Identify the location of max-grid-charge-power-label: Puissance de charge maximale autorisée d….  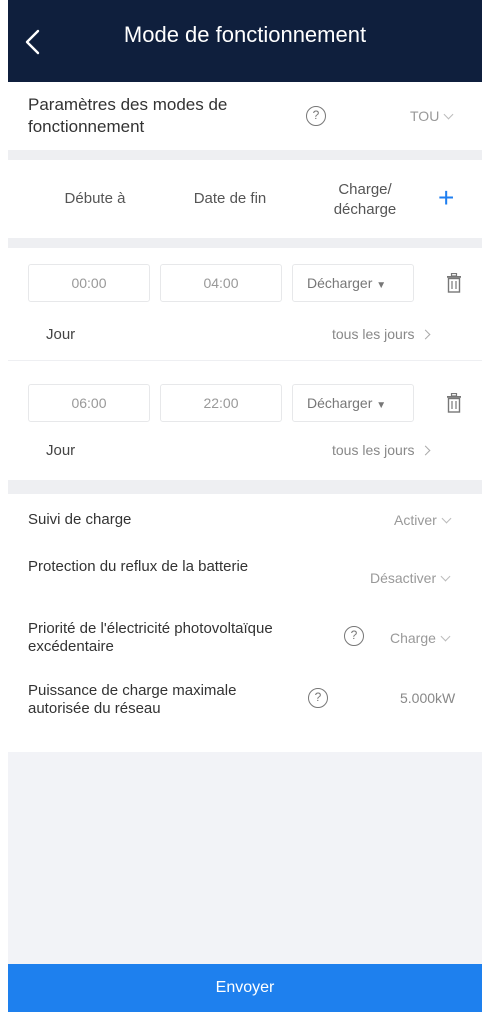
(132, 699).